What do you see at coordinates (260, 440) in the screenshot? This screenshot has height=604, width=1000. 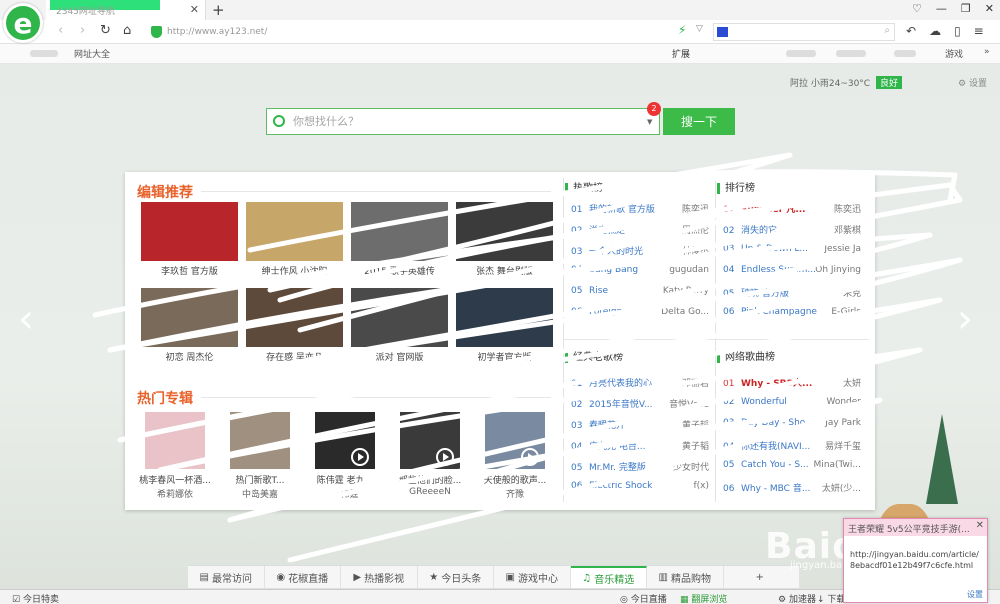 I see `album-cover` at bounding box center [260, 440].